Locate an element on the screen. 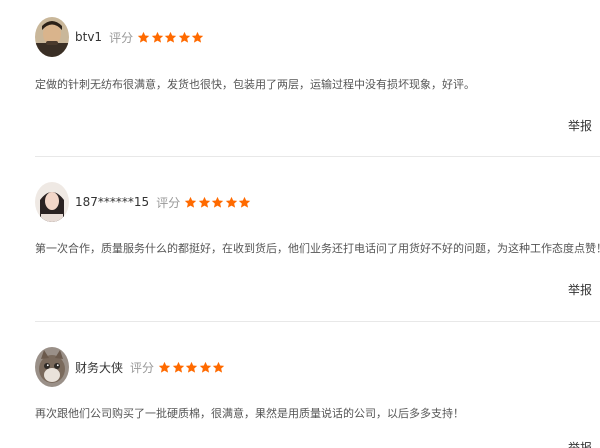  review-comment: 再次跟他们公司购买了一批硬质棉，很满意，果然是用质量说话的公司，以后多多支持！ is located at coordinates (249, 413).